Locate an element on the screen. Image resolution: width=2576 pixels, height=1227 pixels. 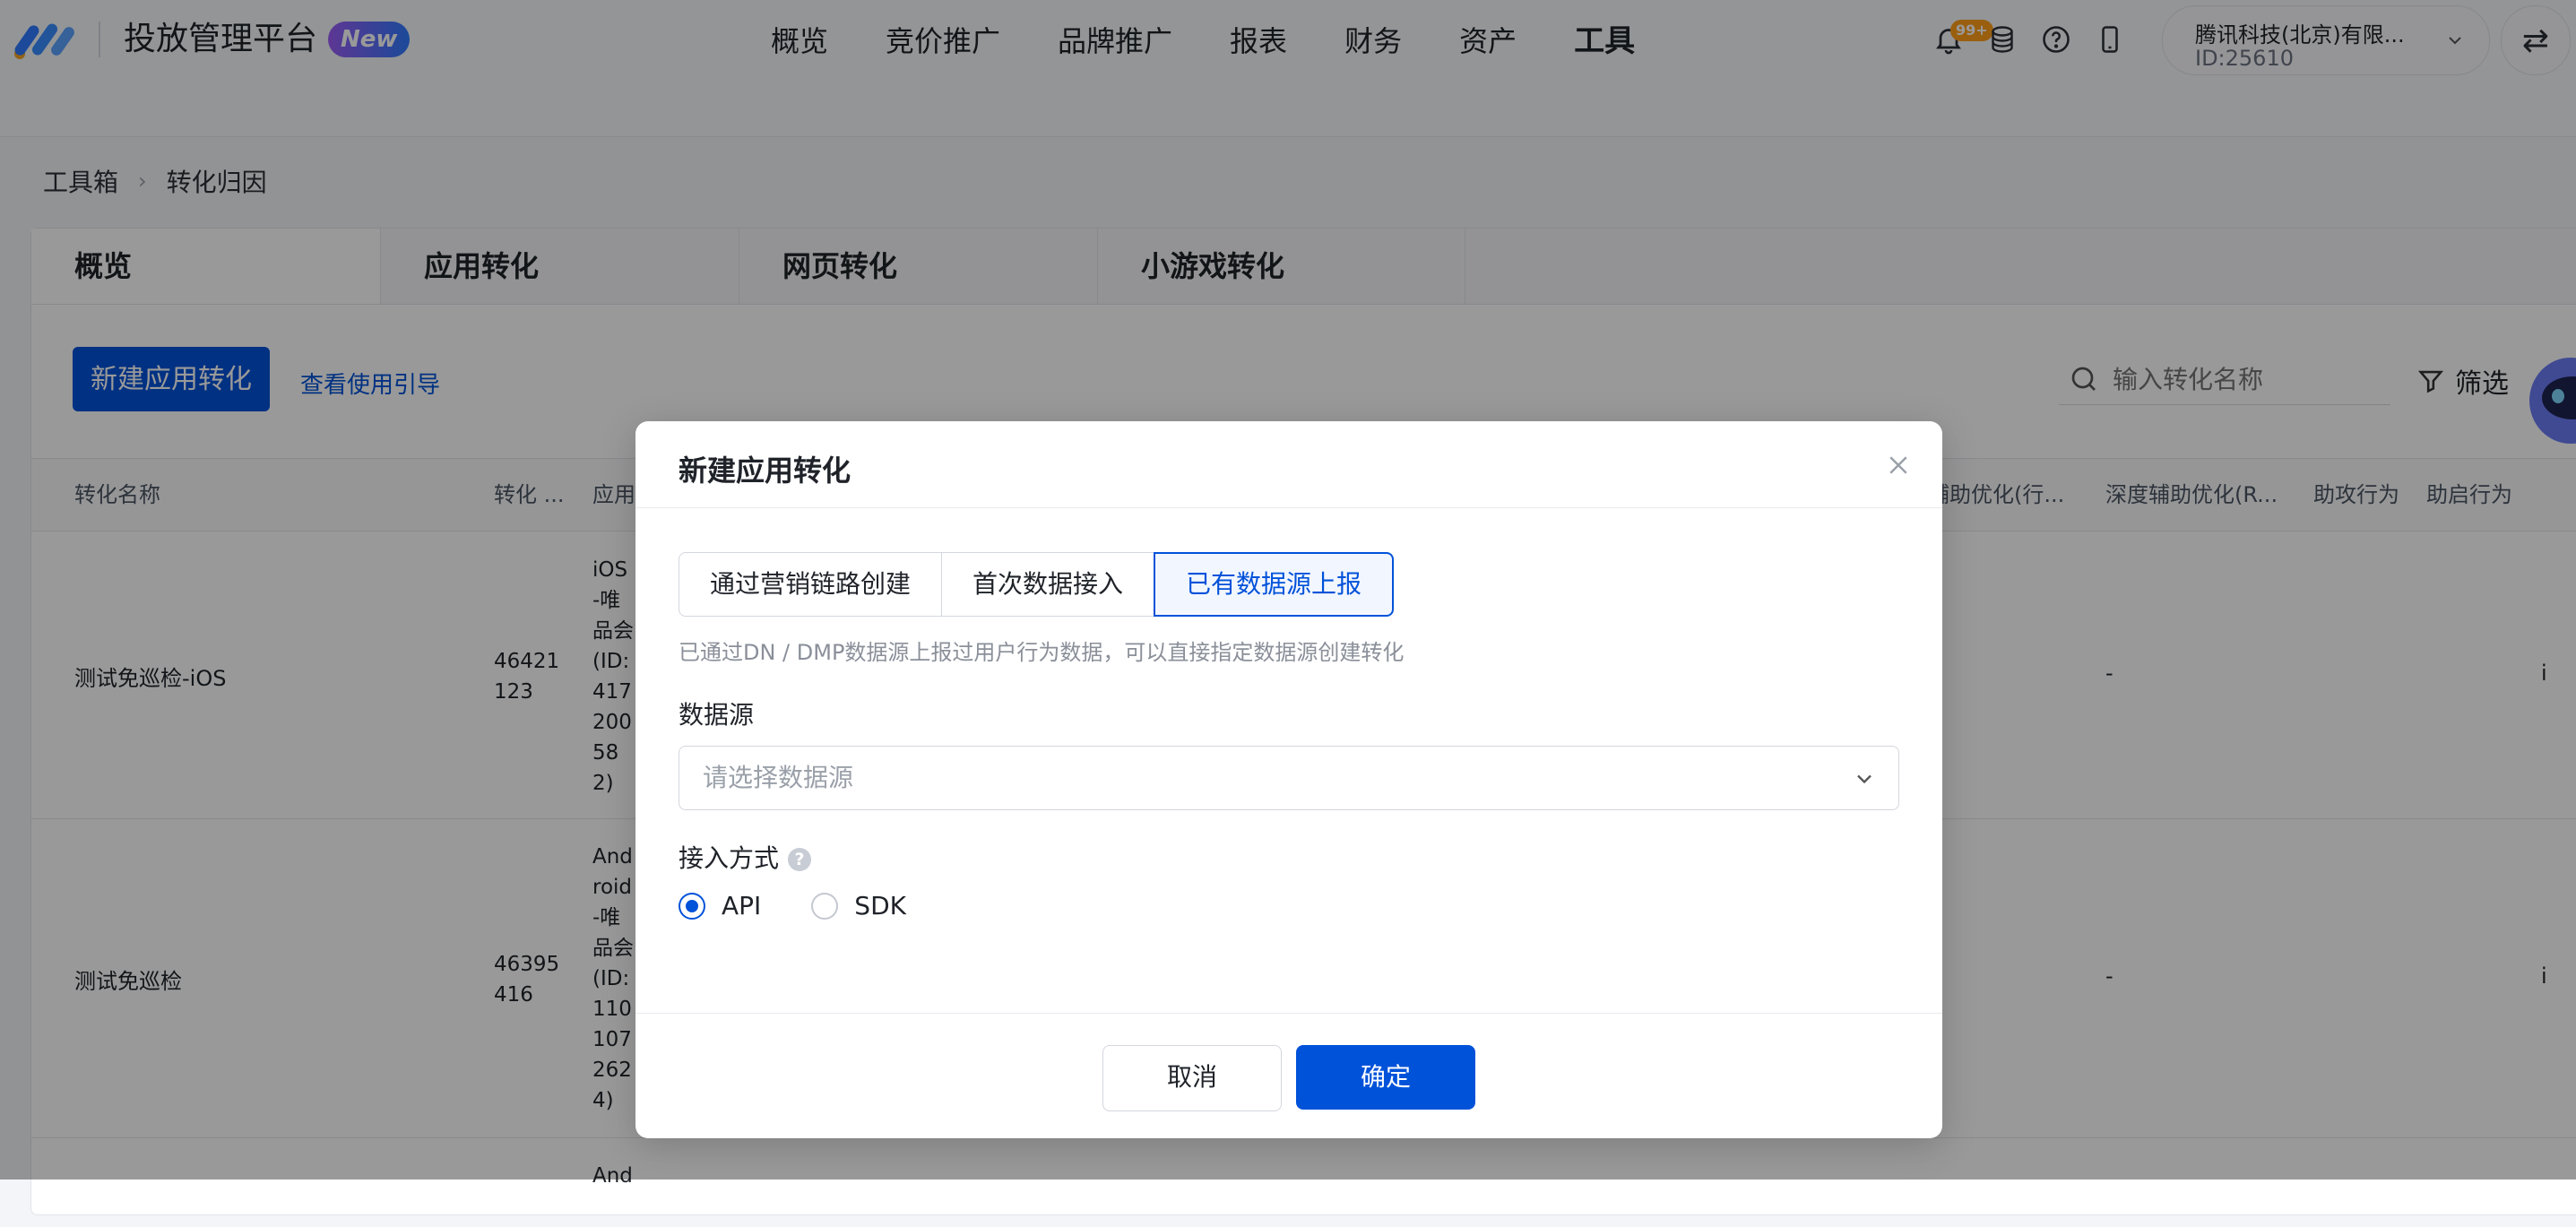
segment-existing-datasource: 已有数据源上报 is located at coordinates (1274, 584).